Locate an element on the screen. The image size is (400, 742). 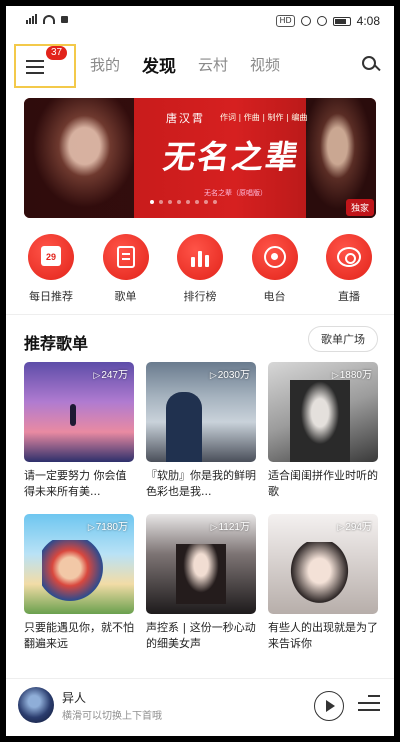
playlist-card: 1880万 适合闺闺拼作业时听的歌 is located at coordinates (323, 431).